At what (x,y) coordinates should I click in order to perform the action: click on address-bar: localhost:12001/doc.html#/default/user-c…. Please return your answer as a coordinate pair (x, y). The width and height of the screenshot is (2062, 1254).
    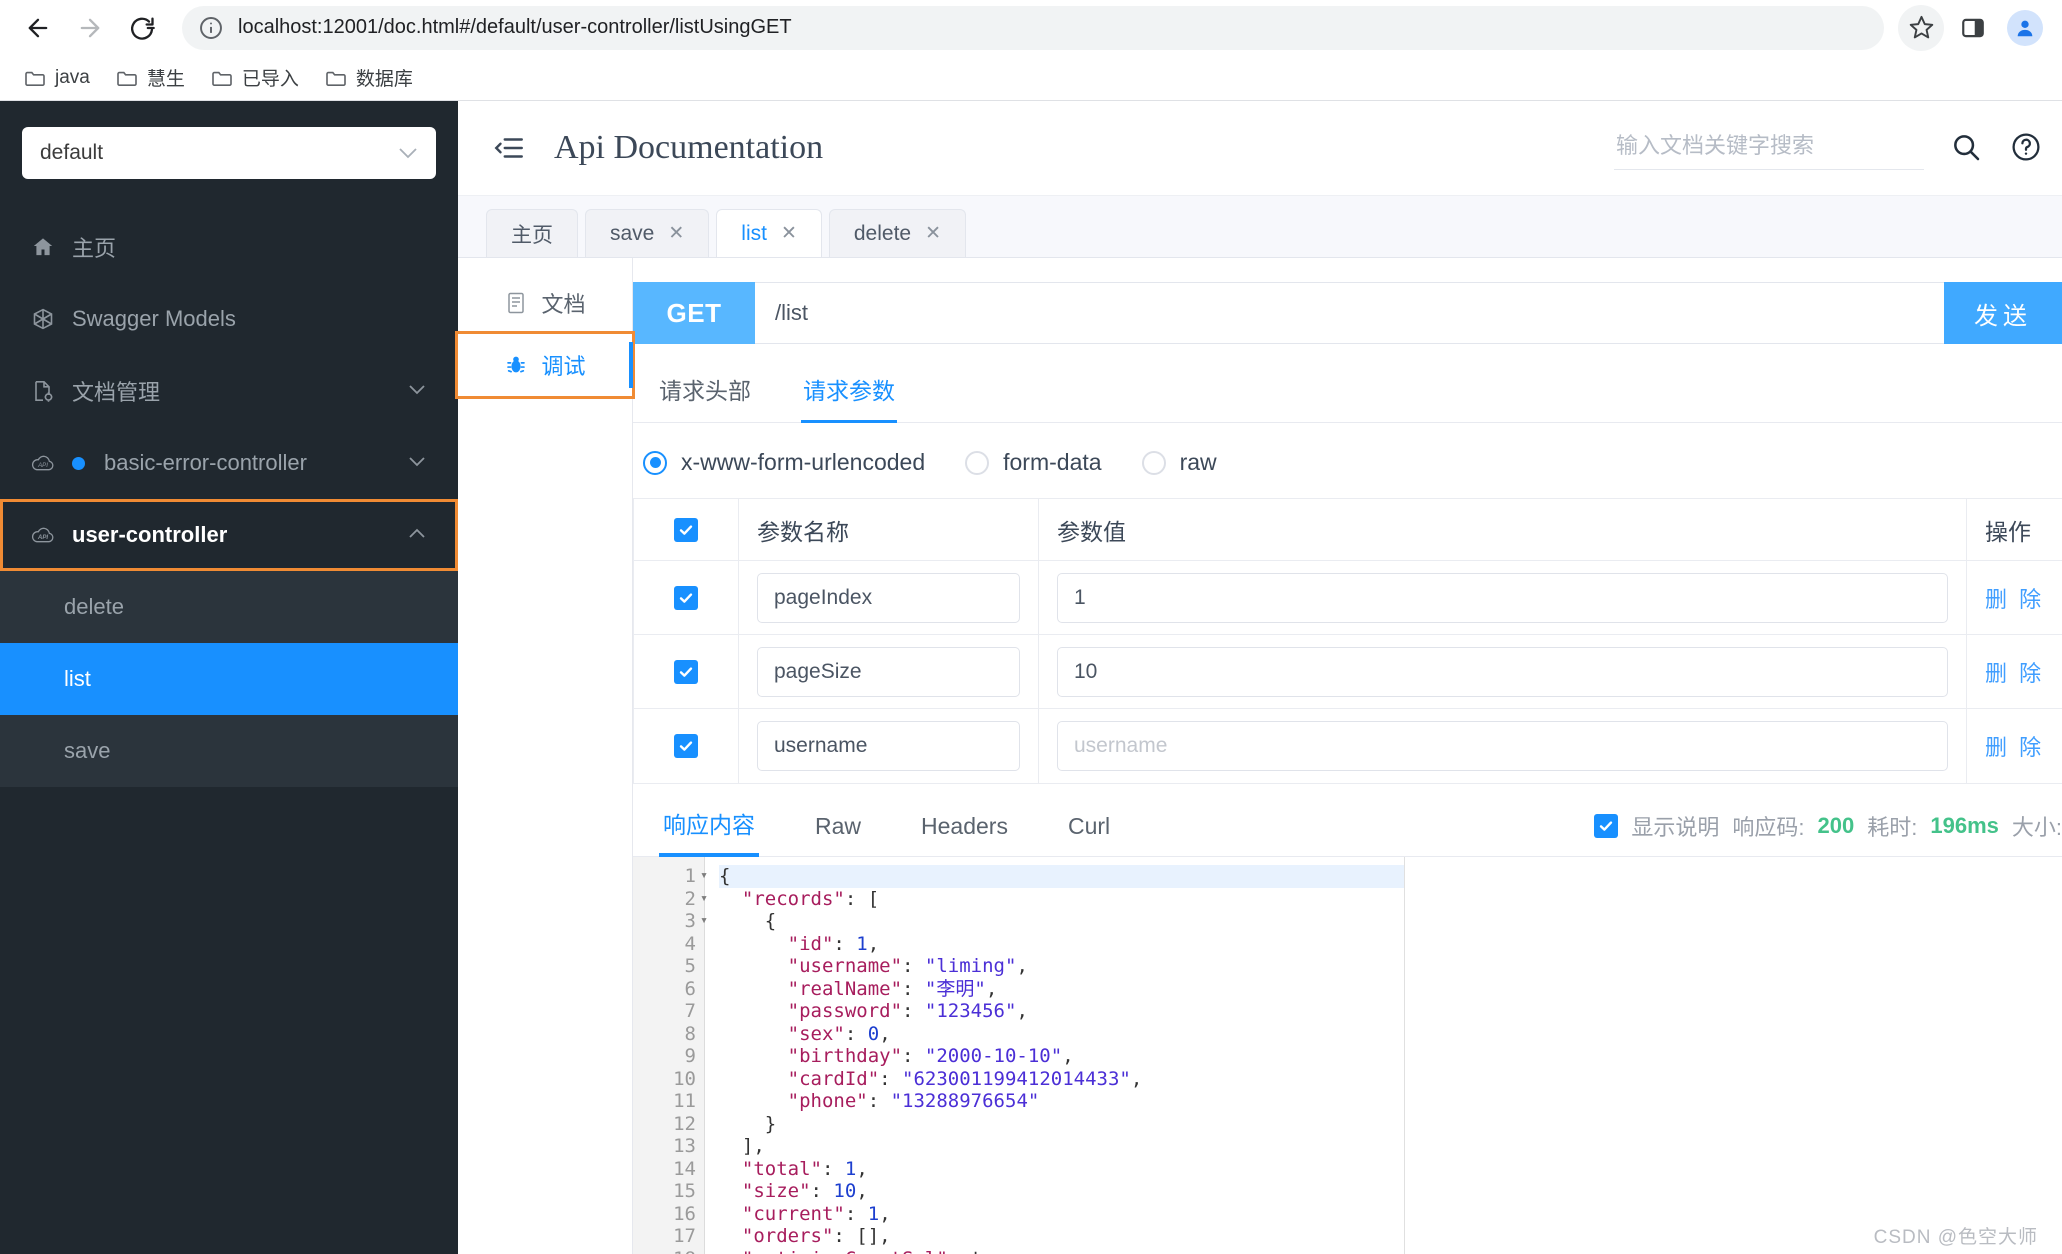
    Looking at the image, I should click on (1033, 27).